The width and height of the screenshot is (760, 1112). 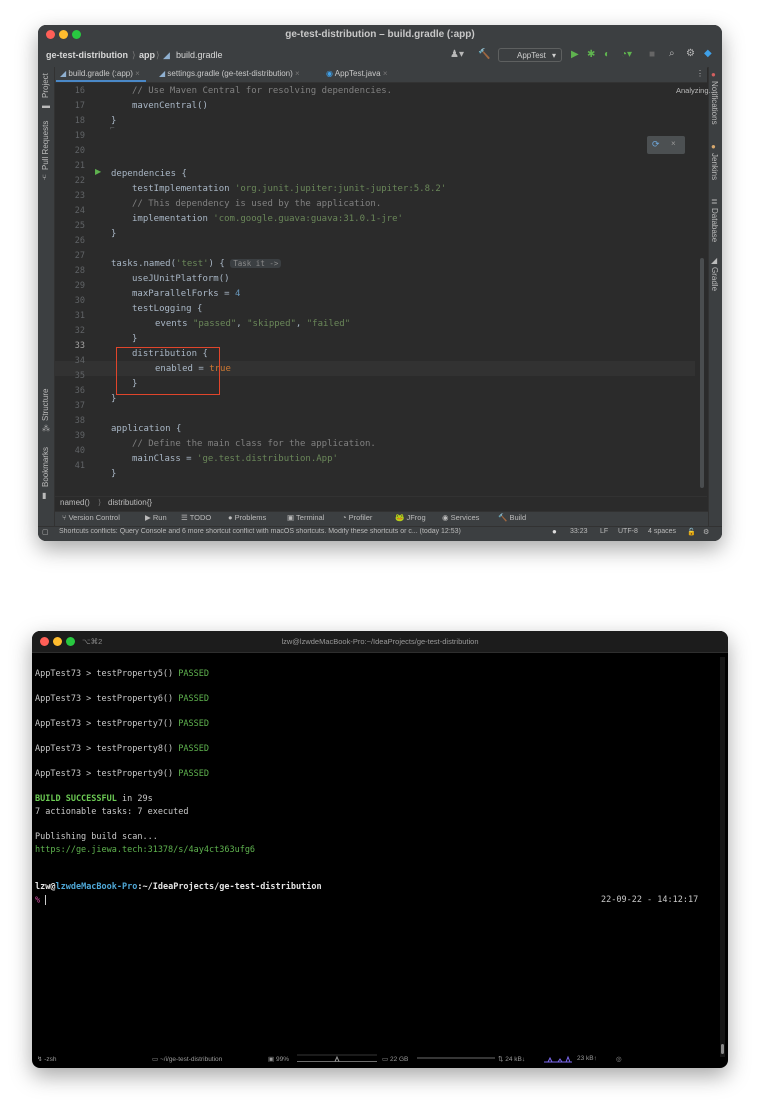 What do you see at coordinates (91, 517) in the screenshot?
I see `tool-version-control: ⑂ Version Control` at bounding box center [91, 517].